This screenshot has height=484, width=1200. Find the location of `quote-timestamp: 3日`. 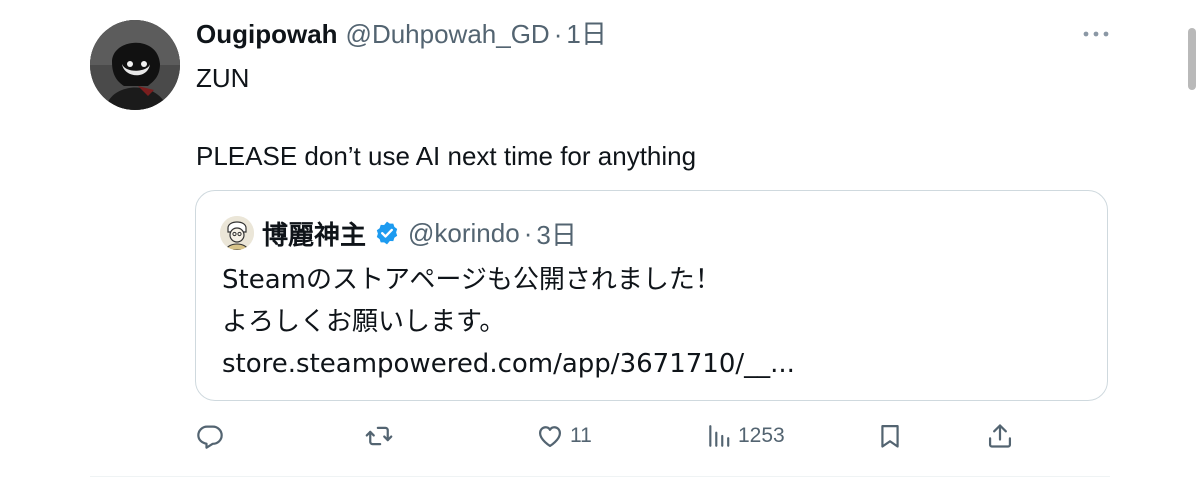

quote-timestamp: 3日 is located at coordinates (556, 233).